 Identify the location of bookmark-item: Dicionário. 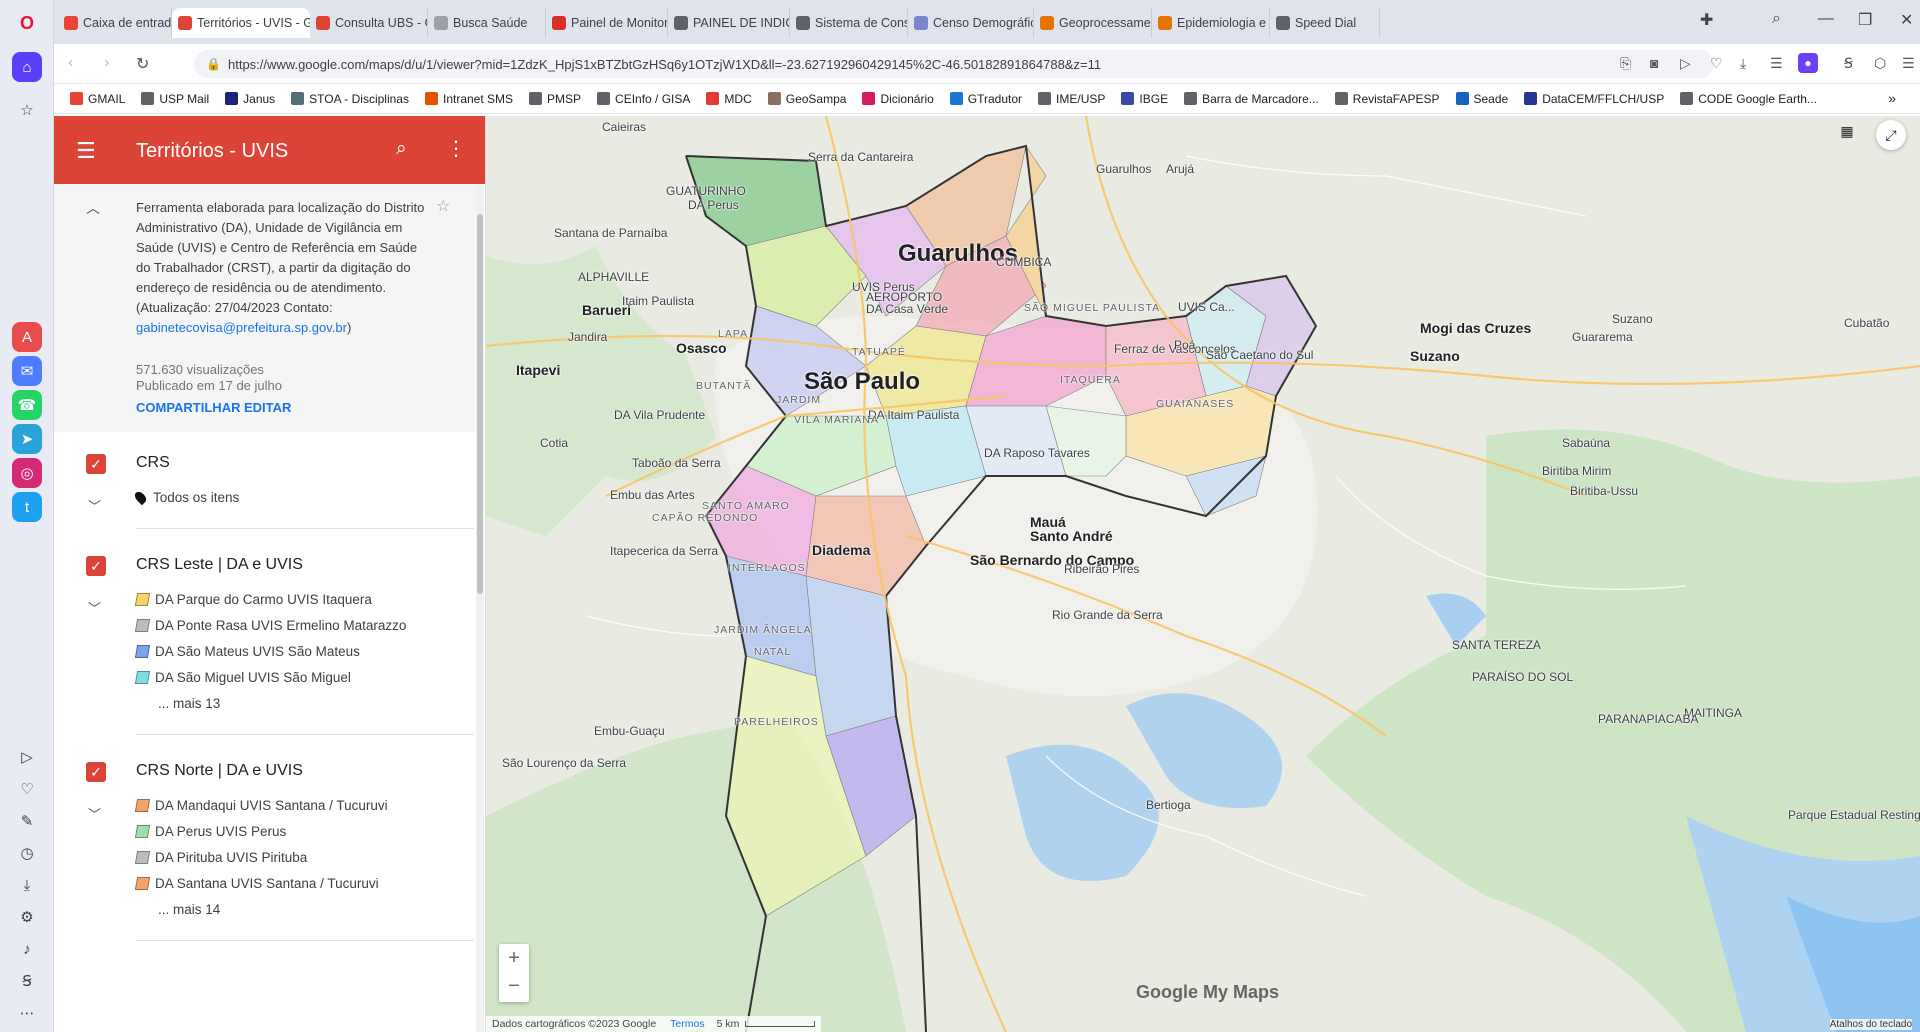
(898, 99).